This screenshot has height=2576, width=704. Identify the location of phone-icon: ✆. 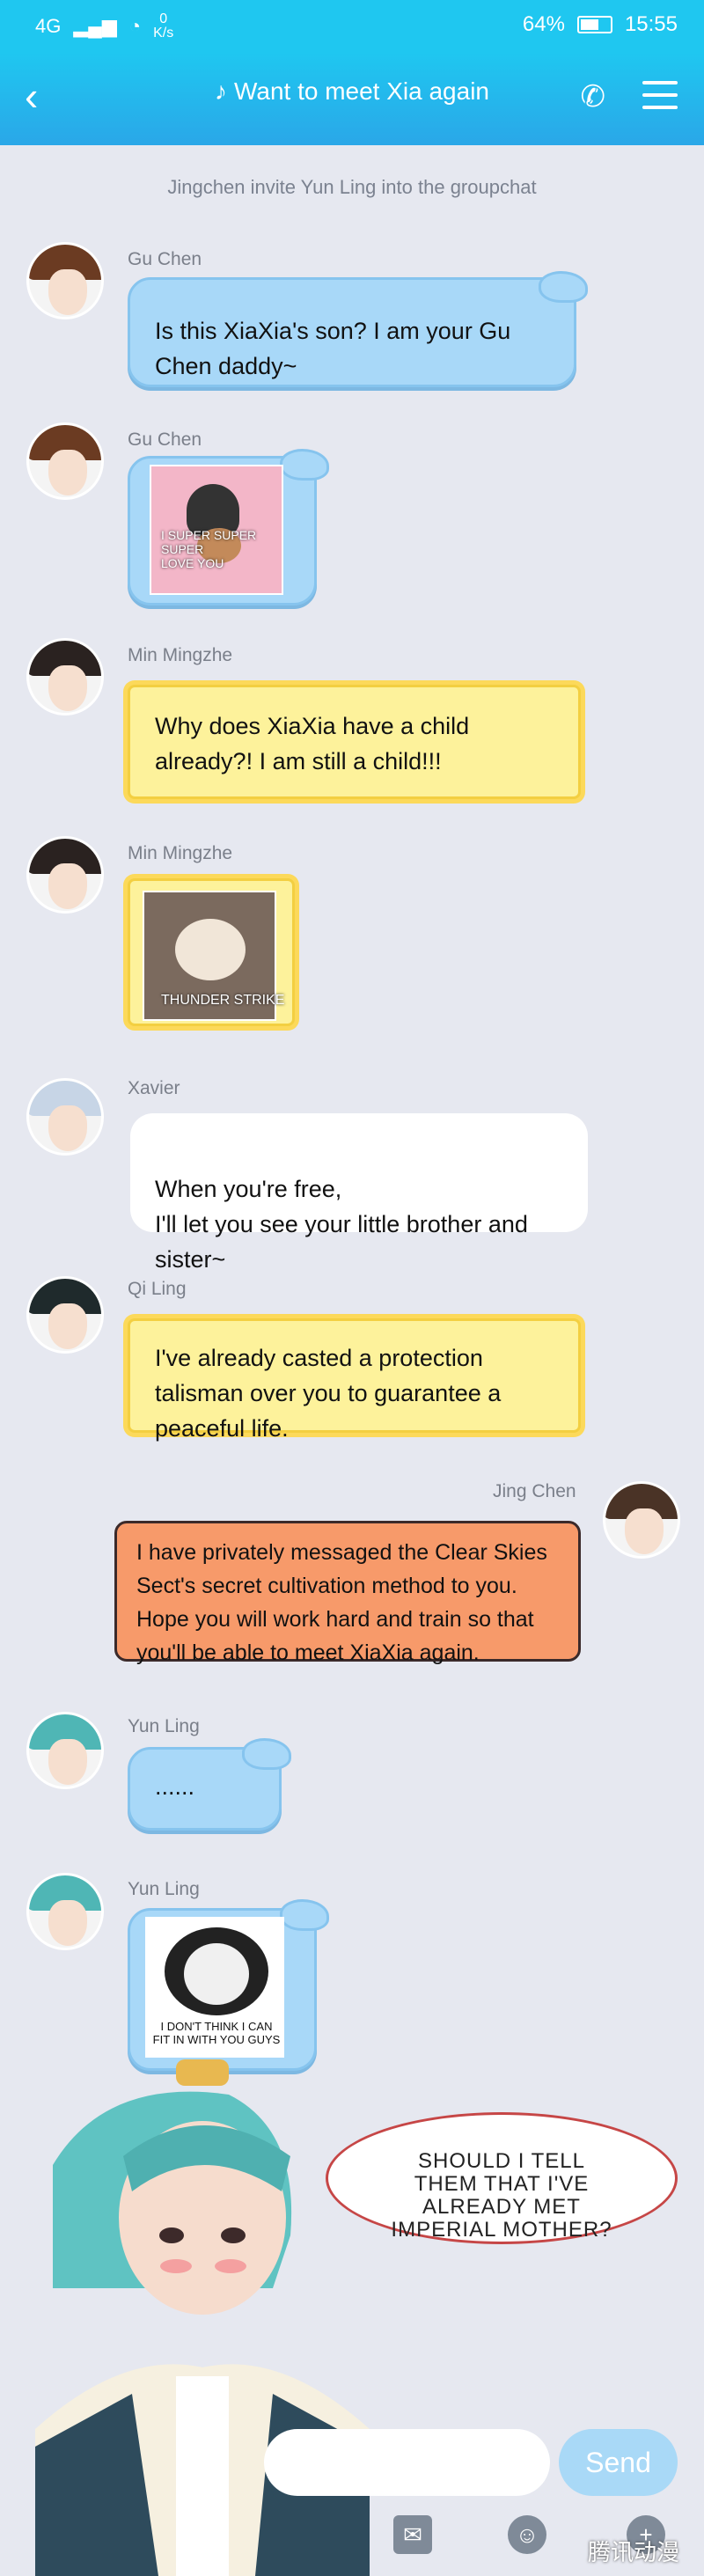
(594, 96).